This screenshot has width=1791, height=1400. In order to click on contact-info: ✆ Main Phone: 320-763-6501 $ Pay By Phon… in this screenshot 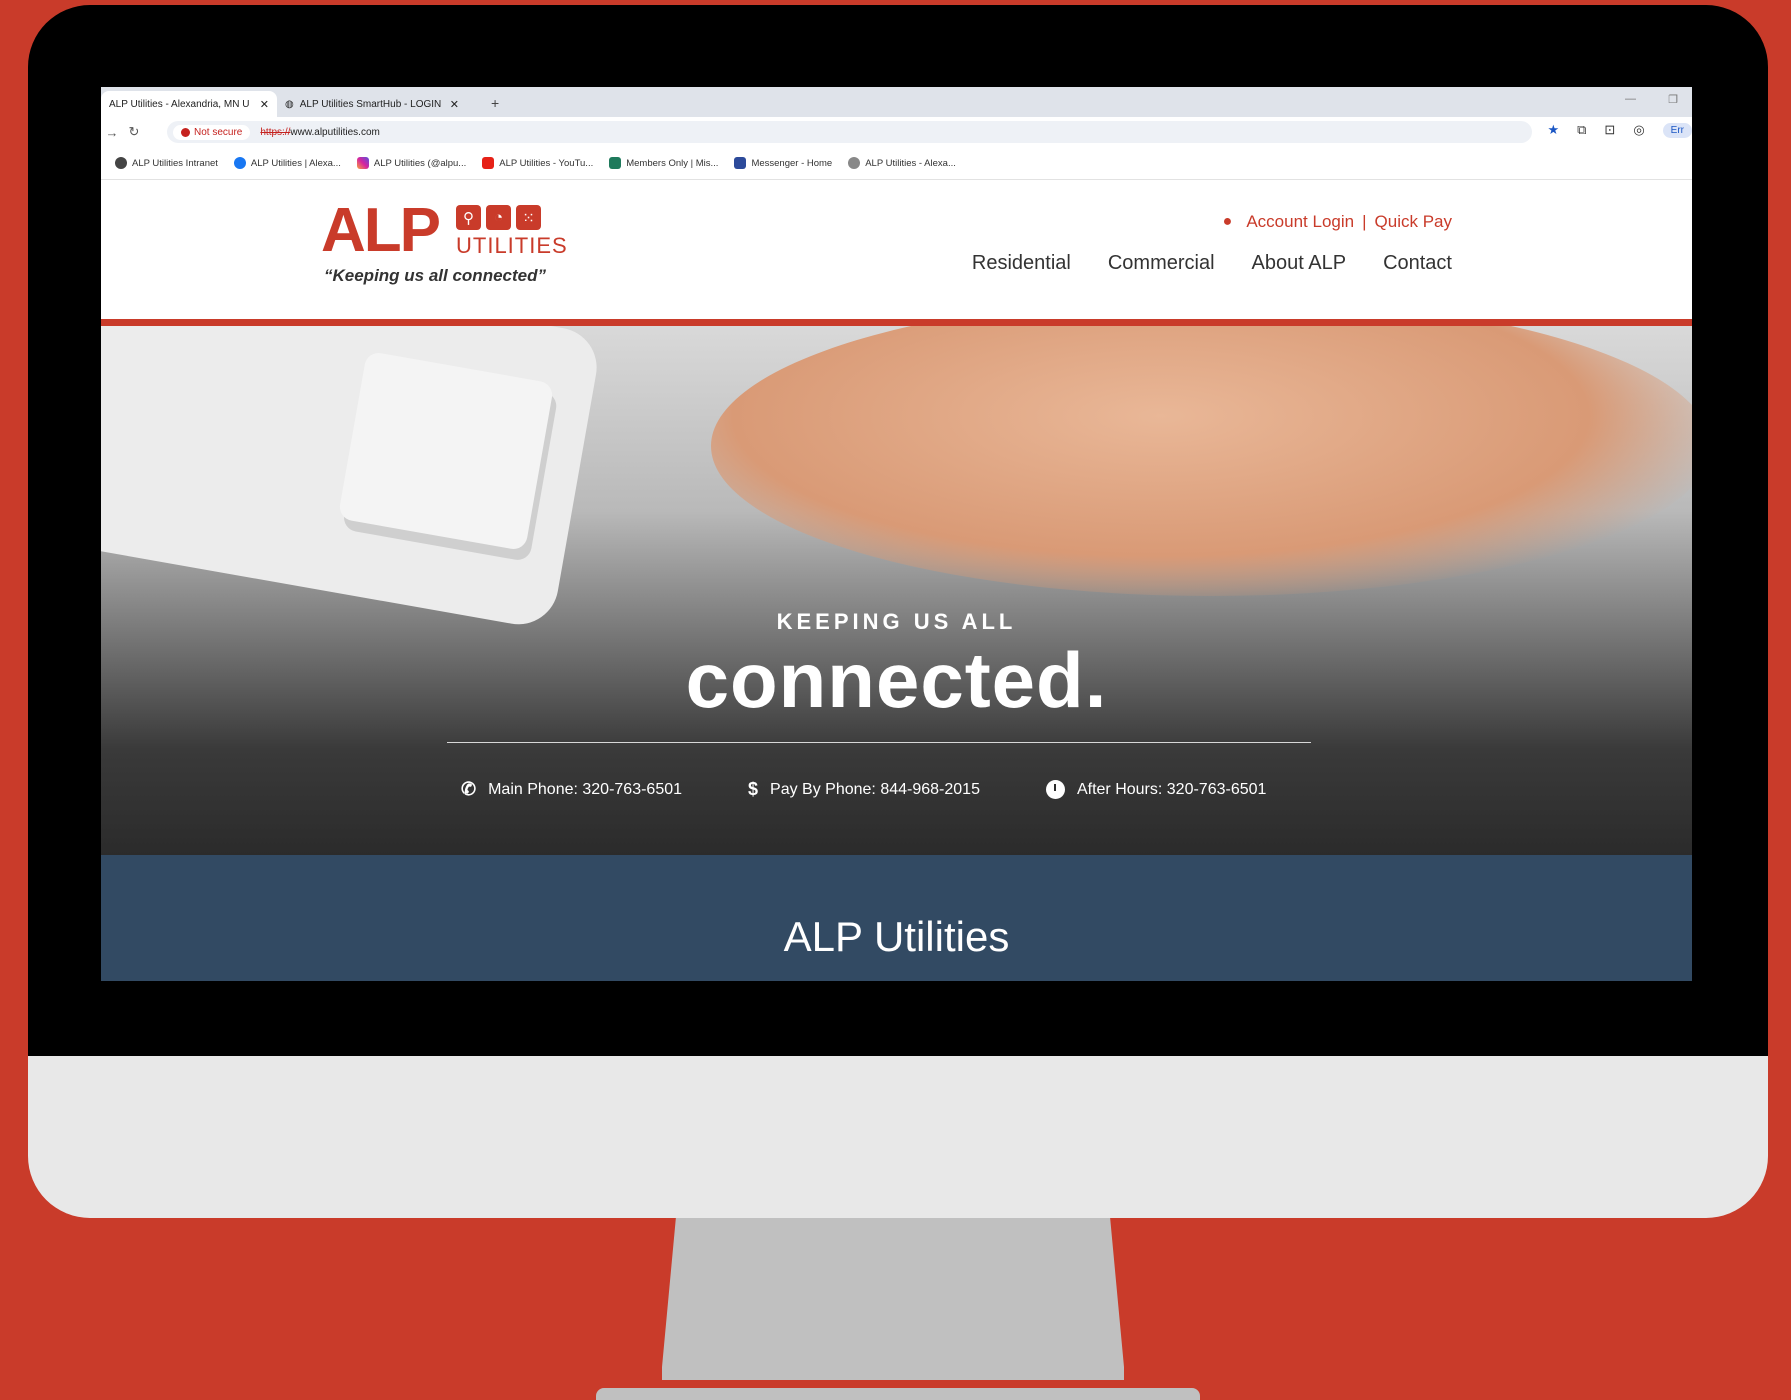, I will do `click(863, 789)`.